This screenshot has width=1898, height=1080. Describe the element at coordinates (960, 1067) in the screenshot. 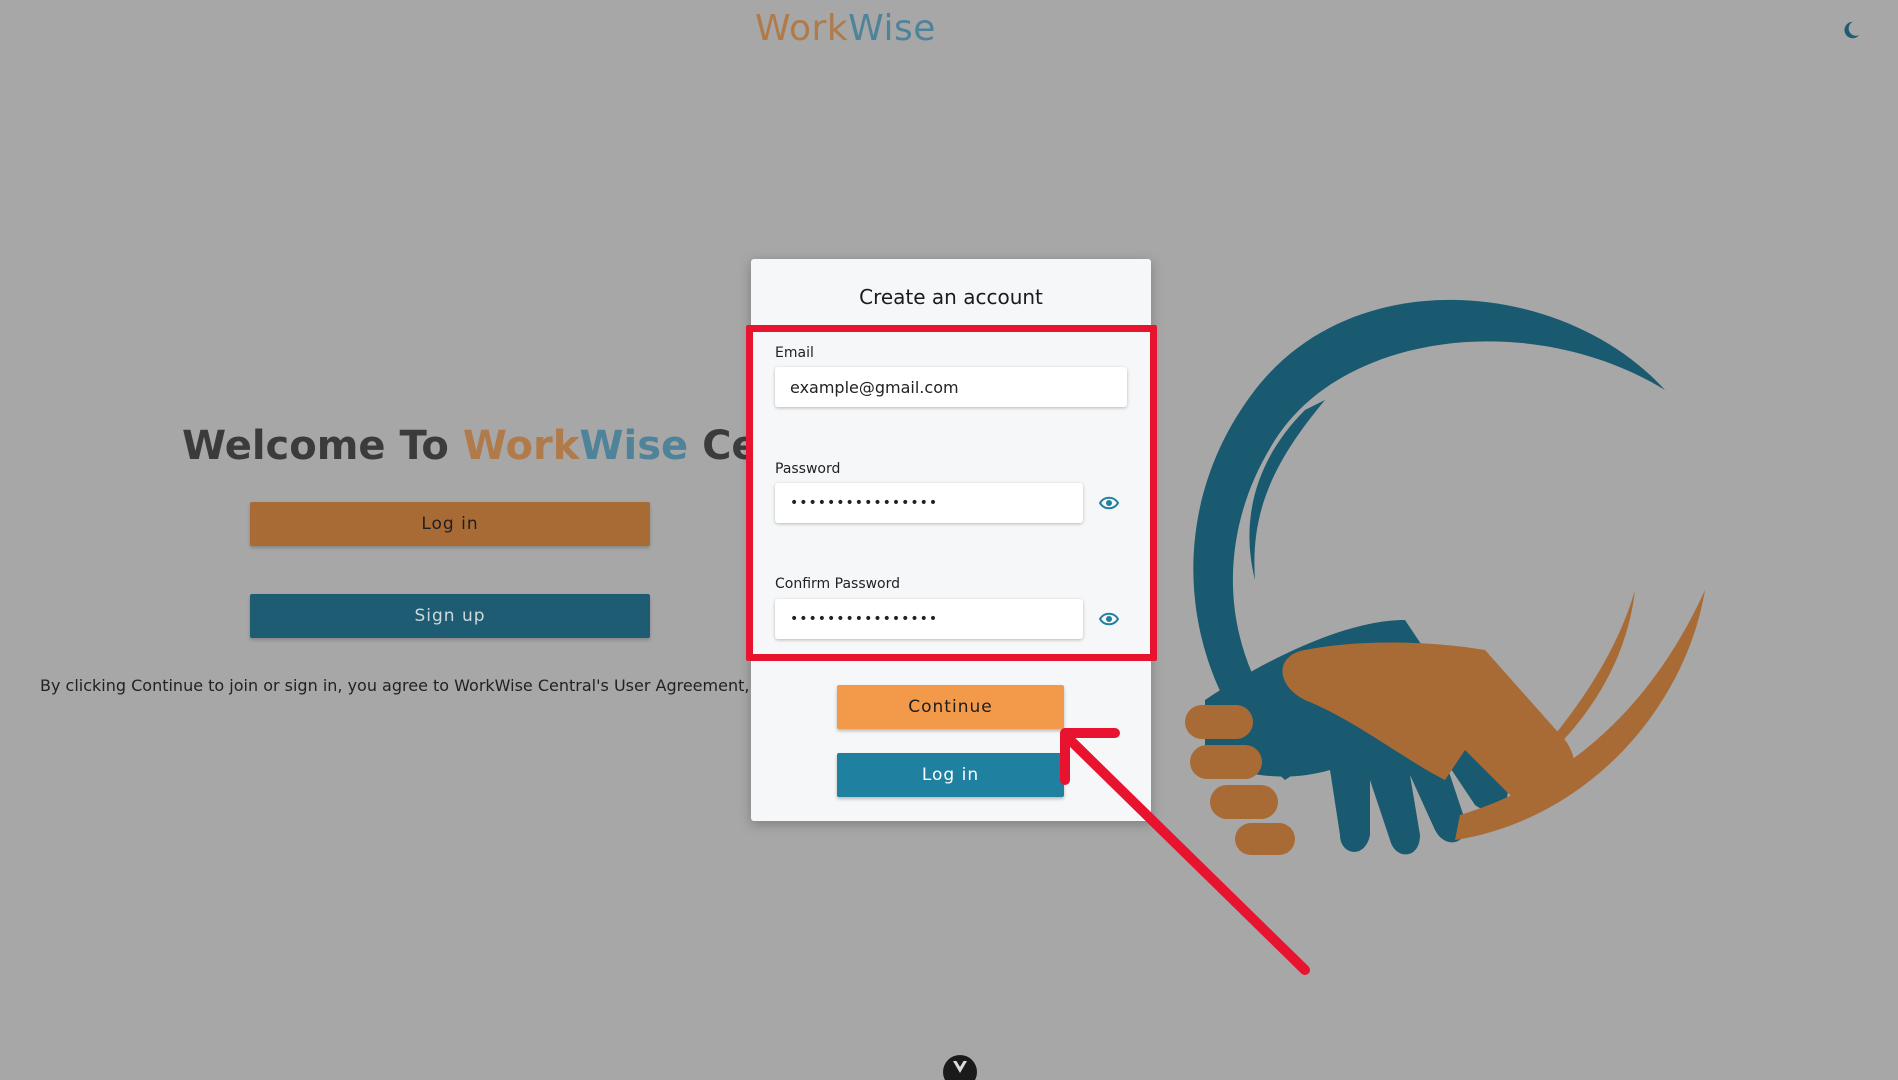

I see `vue-logo-icon` at that location.